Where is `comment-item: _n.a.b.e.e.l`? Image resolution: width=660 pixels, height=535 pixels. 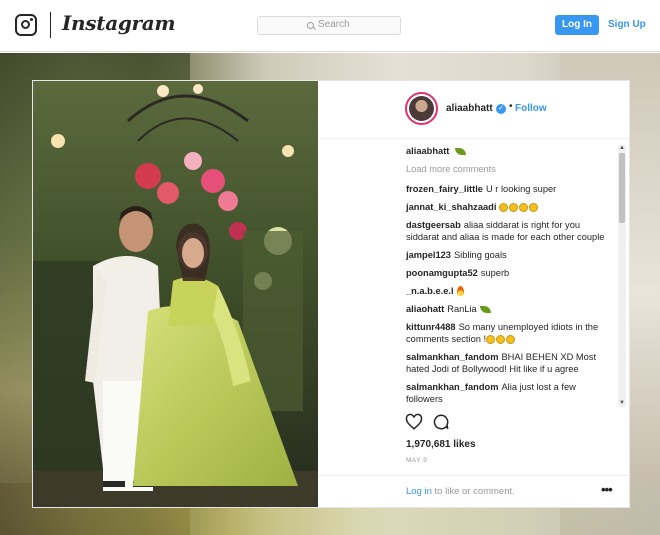 comment-item: _n.a.b.e.e.l is located at coordinates (509, 291).